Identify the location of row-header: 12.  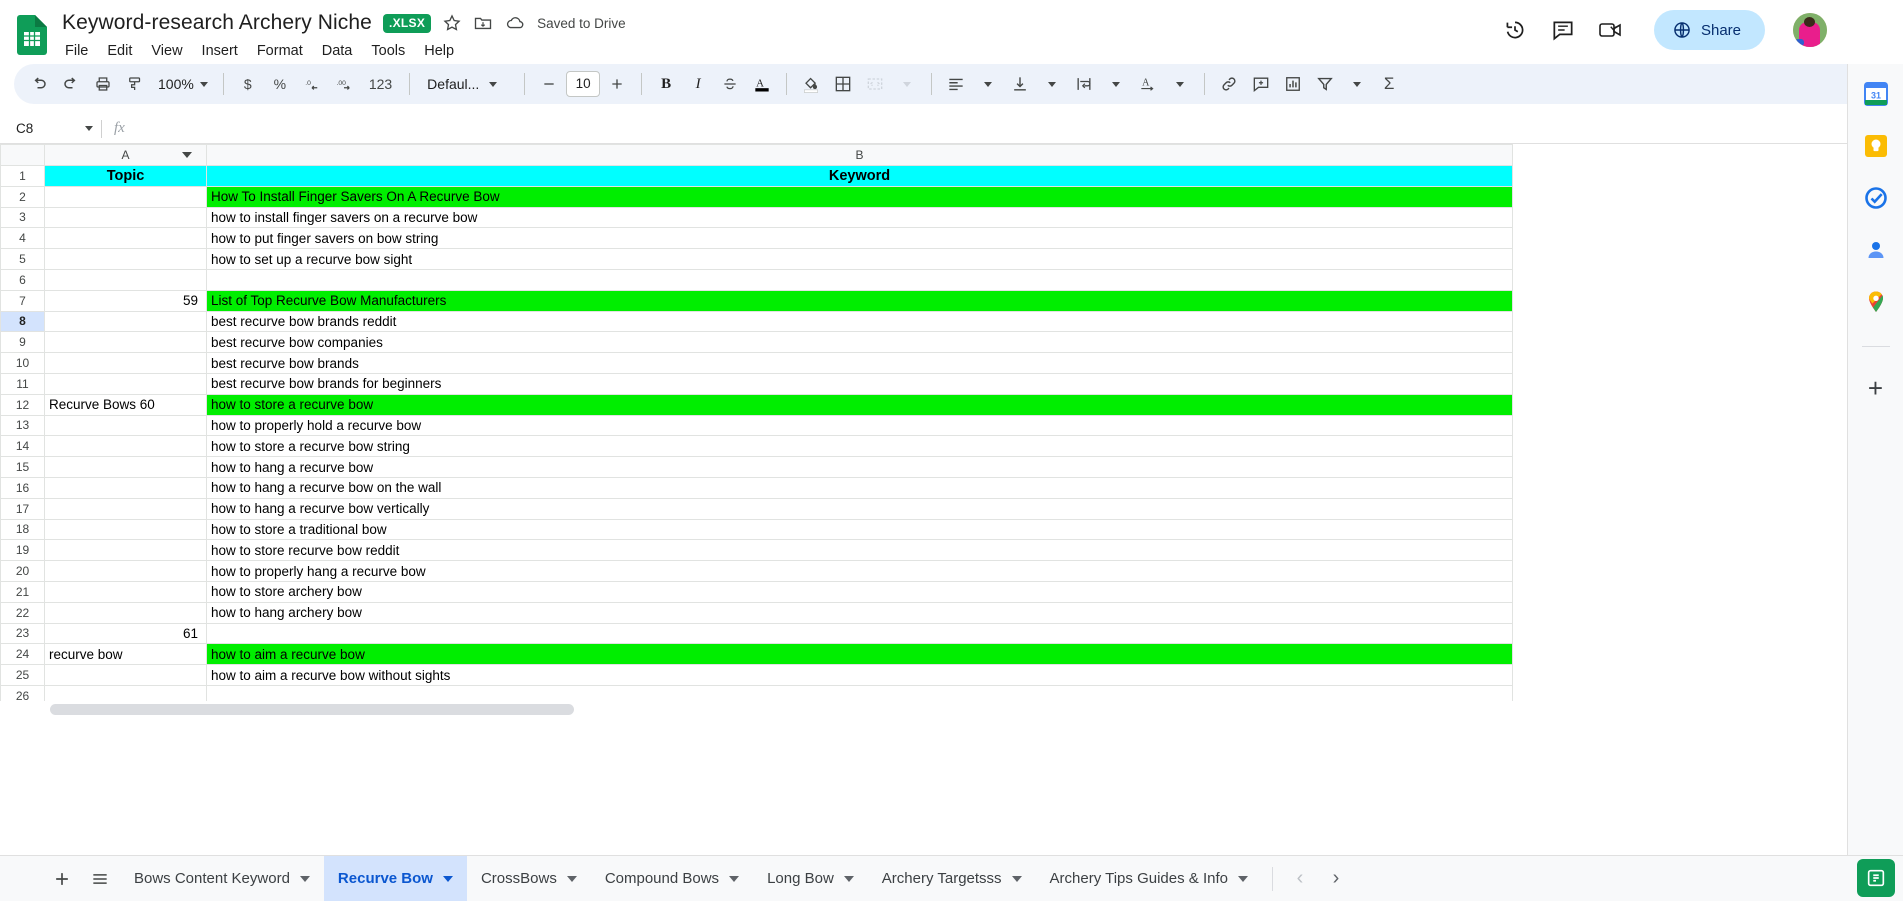
(22, 404).